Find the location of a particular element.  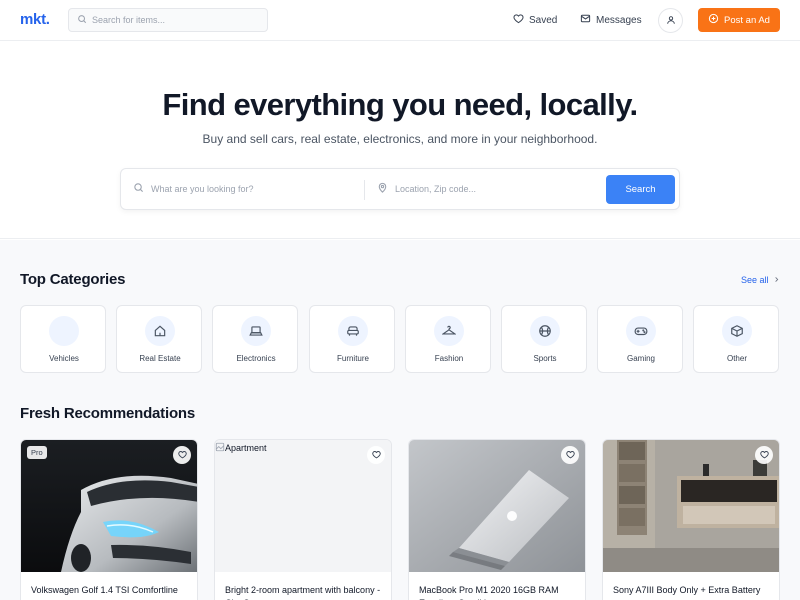

category-label: Gaming is located at coordinates (640, 358).